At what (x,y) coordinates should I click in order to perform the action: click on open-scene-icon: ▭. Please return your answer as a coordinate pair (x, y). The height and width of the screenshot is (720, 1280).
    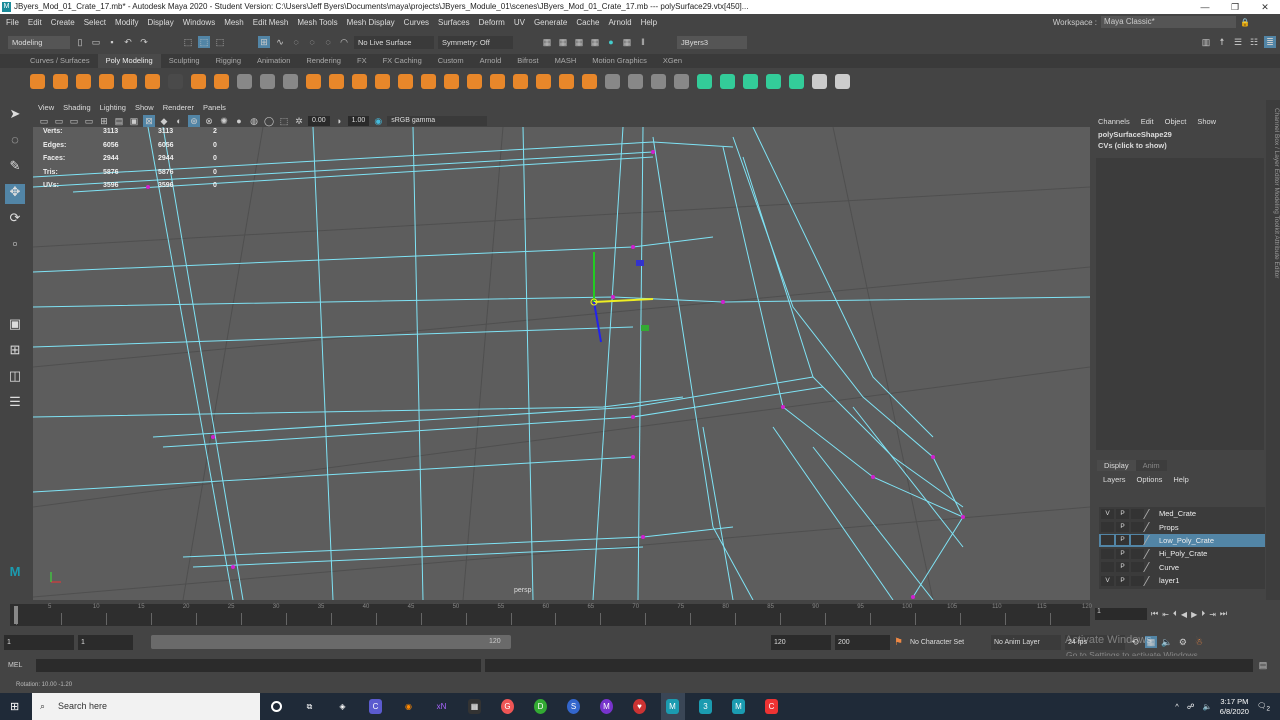
    Looking at the image, I should click on (96, 42).